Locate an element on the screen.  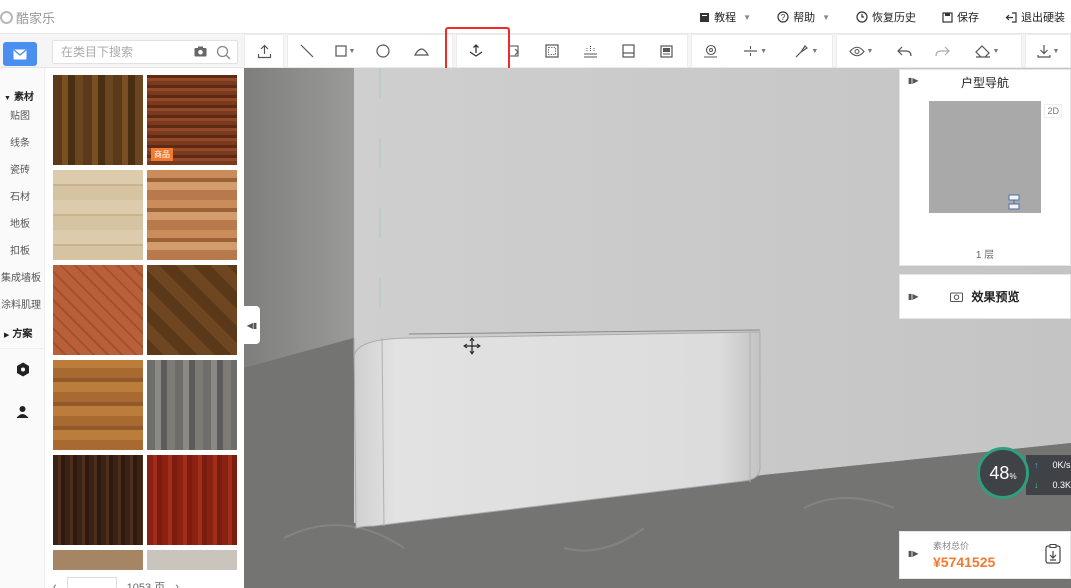
menu-tutorial: 教程 ▼ is located at coordinates (725, 17).